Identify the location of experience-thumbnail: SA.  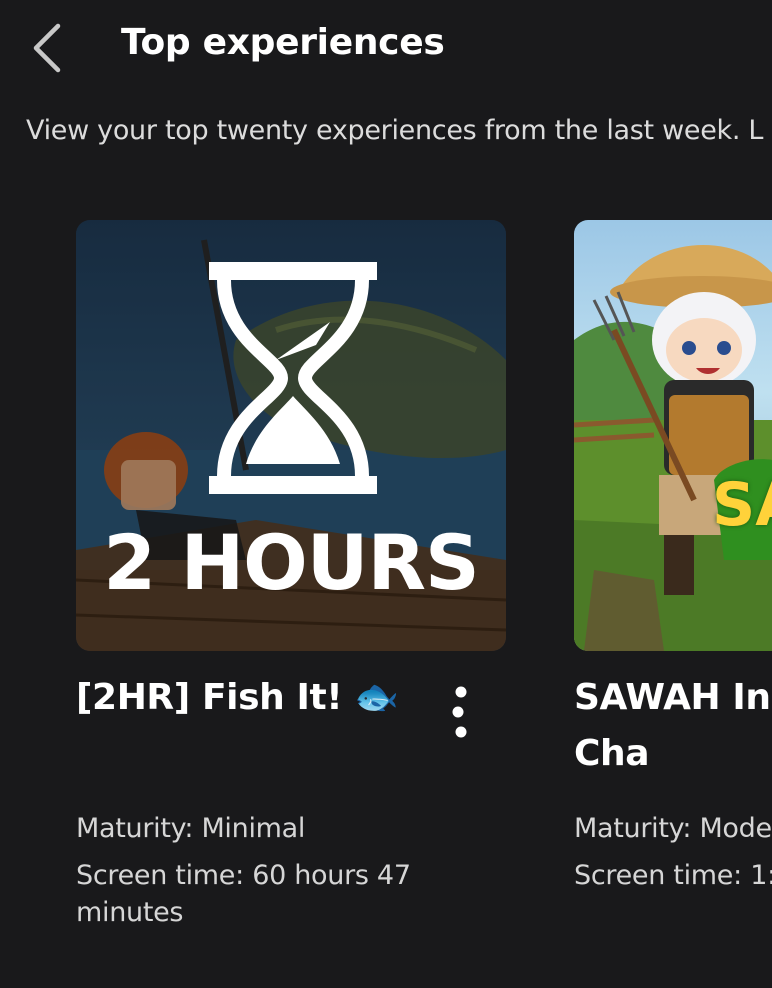
(673, 435).